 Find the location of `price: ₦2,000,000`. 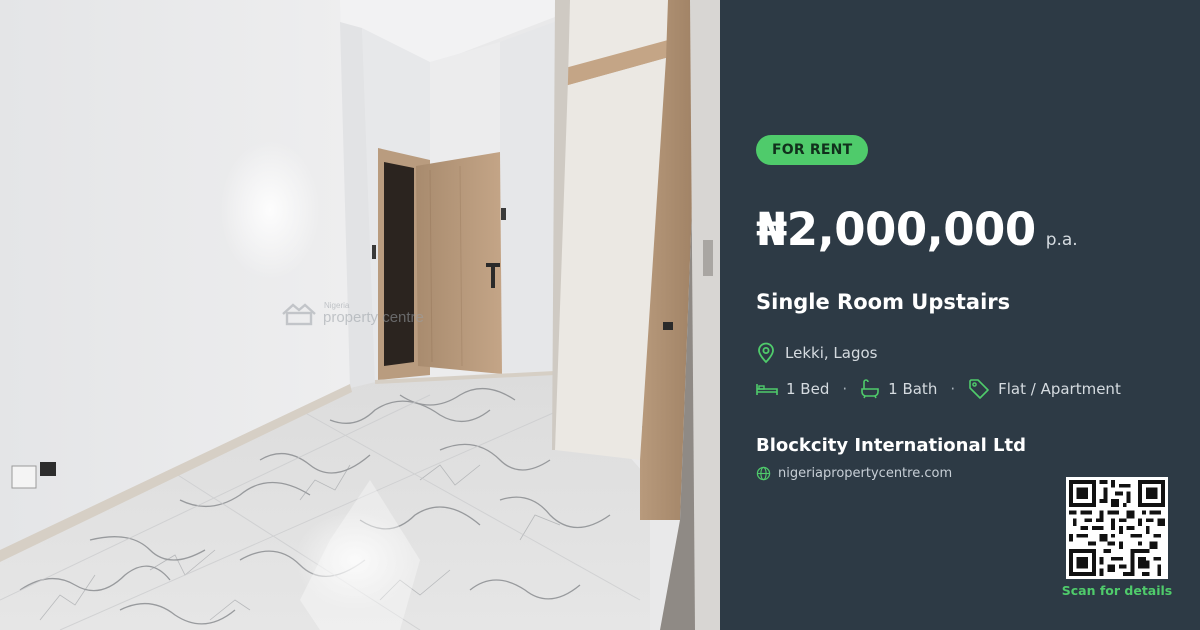

price: ₦2,000,000 is located at coordinates (896, 229).